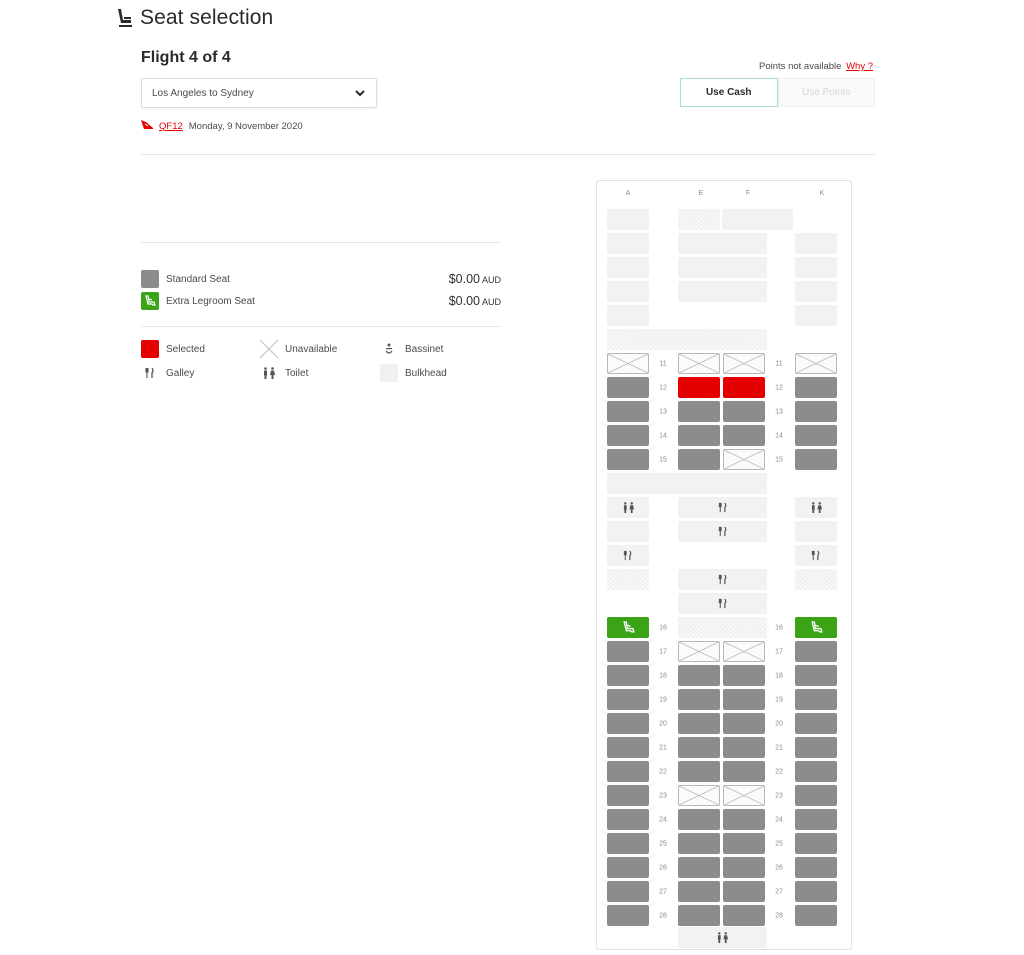  I want to click on seat-21A, so click(628, 747).